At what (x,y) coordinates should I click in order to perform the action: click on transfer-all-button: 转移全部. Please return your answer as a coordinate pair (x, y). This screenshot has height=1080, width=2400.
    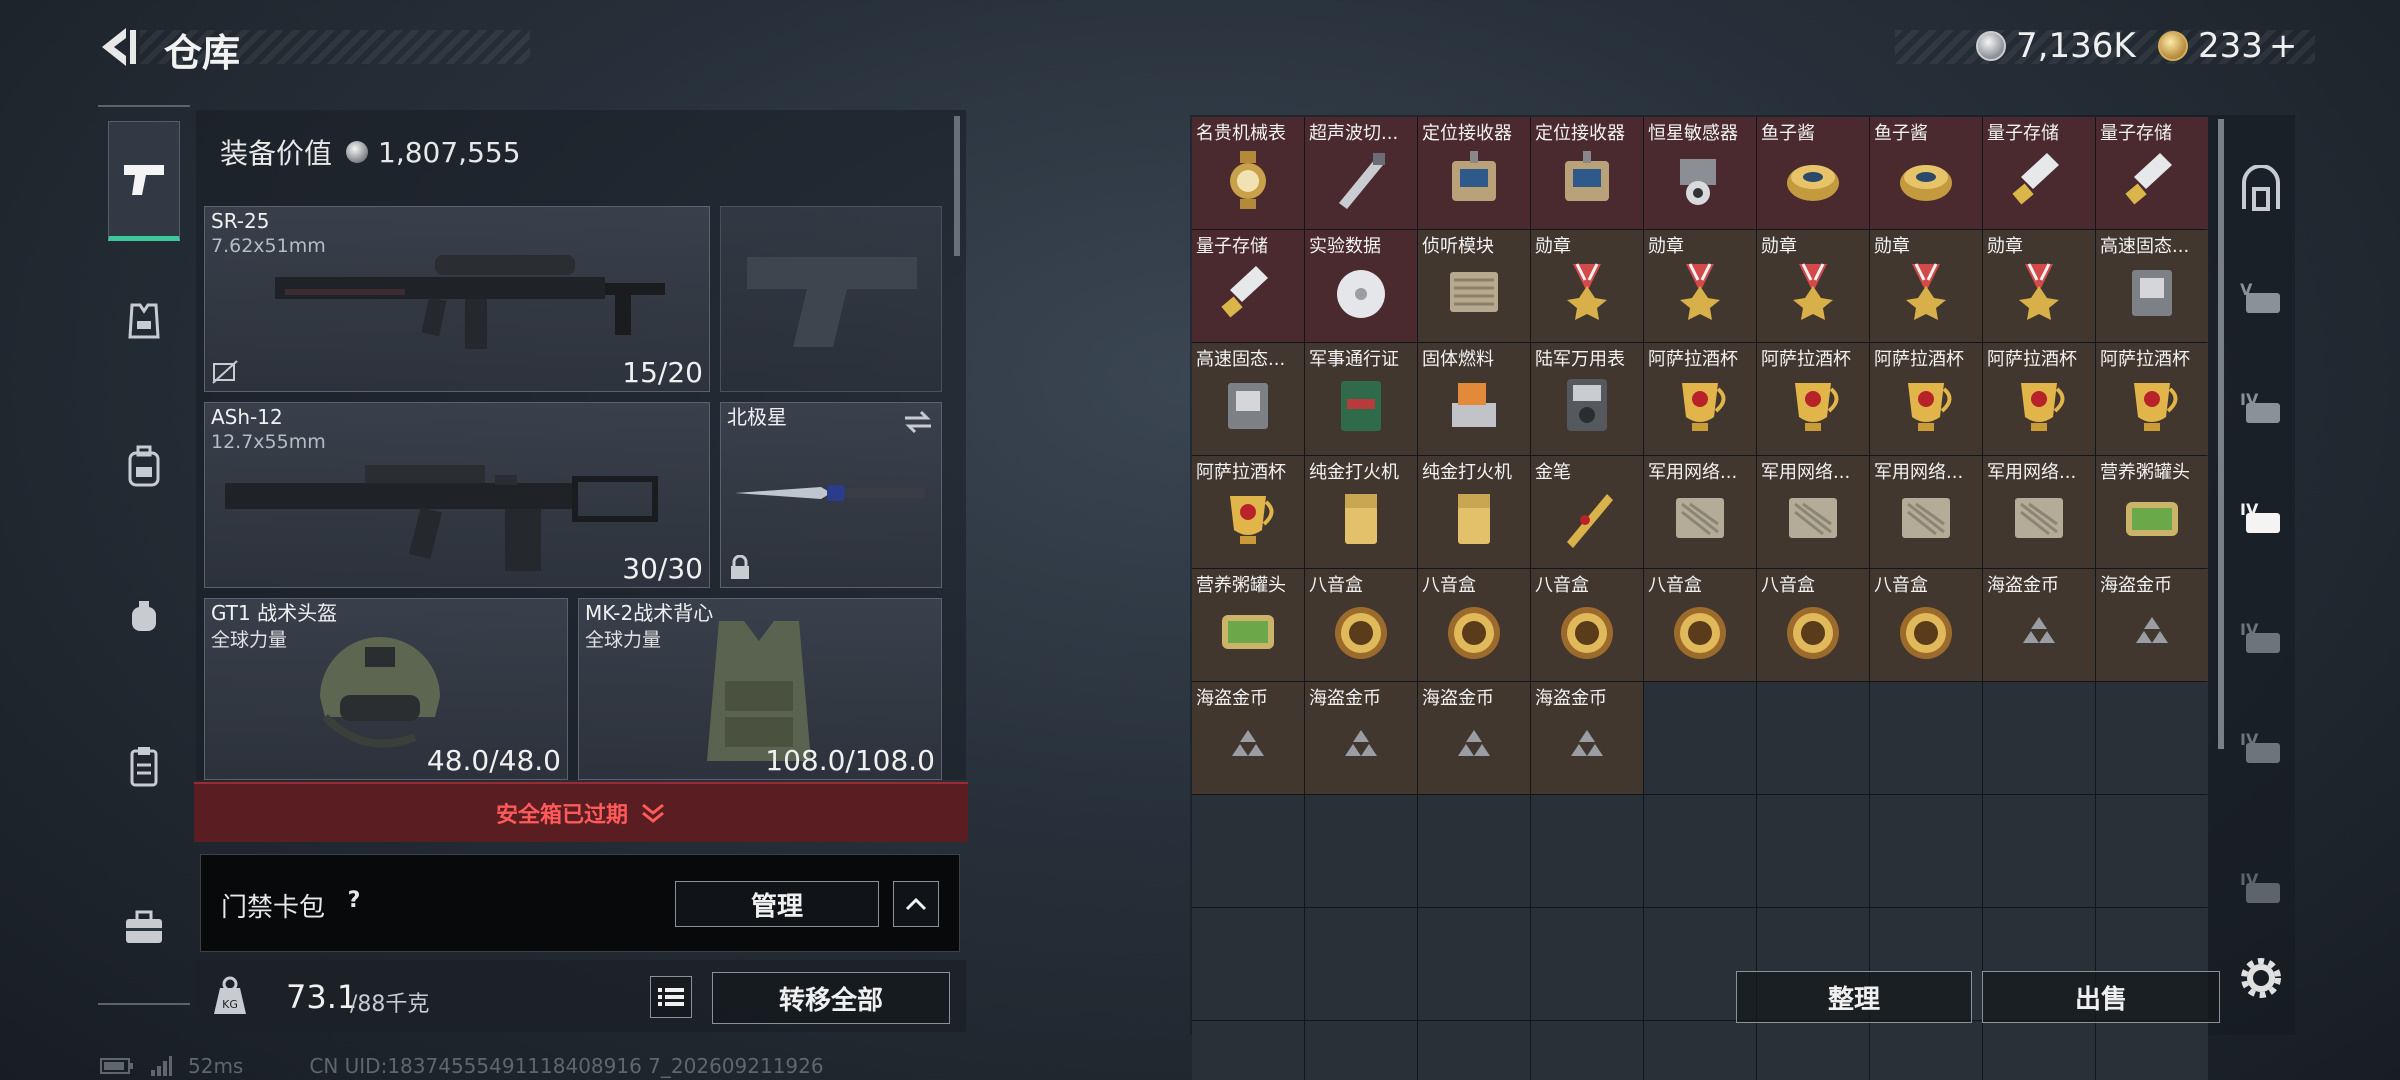
    Looking at the image, I should click on (831, 998).